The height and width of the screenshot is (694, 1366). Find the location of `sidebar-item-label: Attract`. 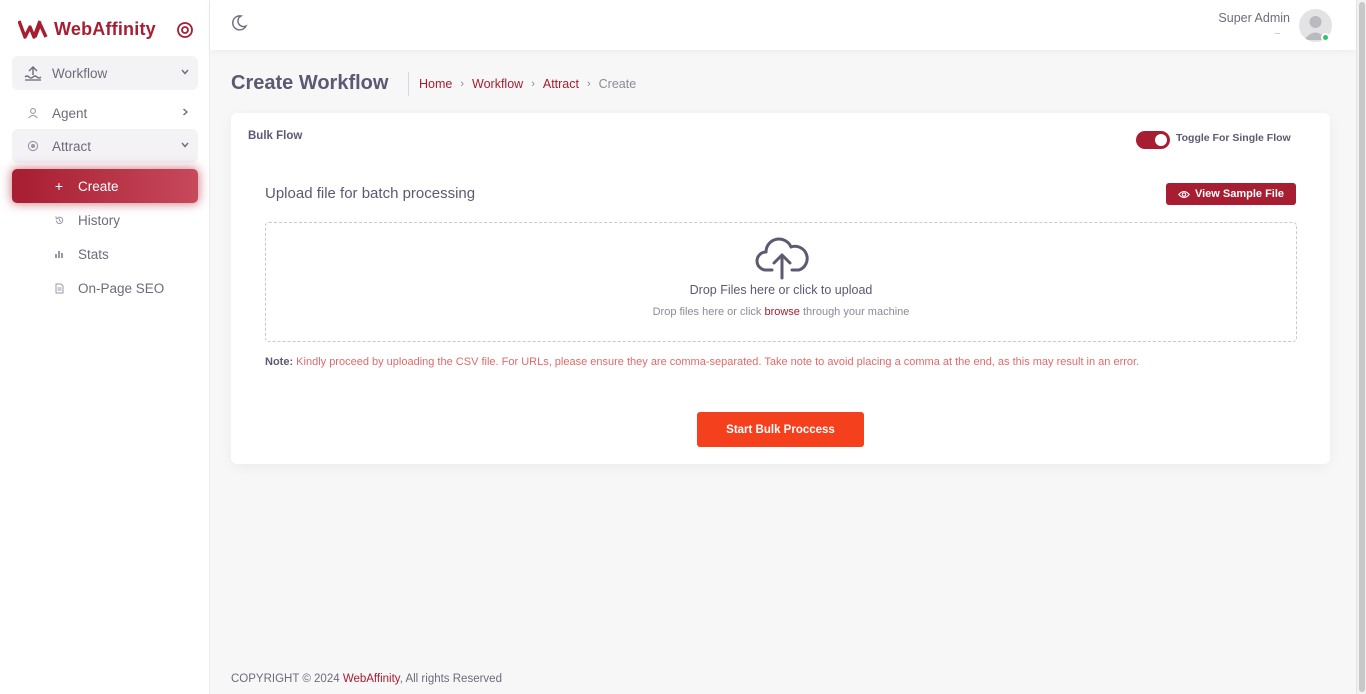

sidebar-item-label: Attract is located at coordinates (72, 146).